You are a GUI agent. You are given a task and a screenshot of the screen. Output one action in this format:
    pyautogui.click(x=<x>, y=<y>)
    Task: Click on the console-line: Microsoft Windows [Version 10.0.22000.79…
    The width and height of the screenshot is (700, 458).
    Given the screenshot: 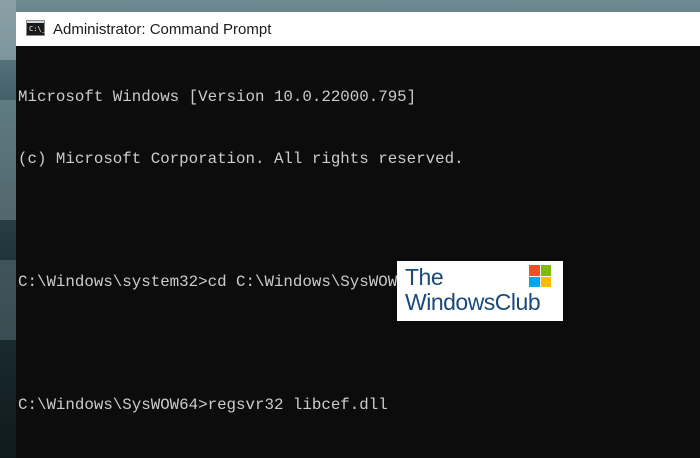 What is the action you would take?
    pyautogui.click(x=217, y=97)
    